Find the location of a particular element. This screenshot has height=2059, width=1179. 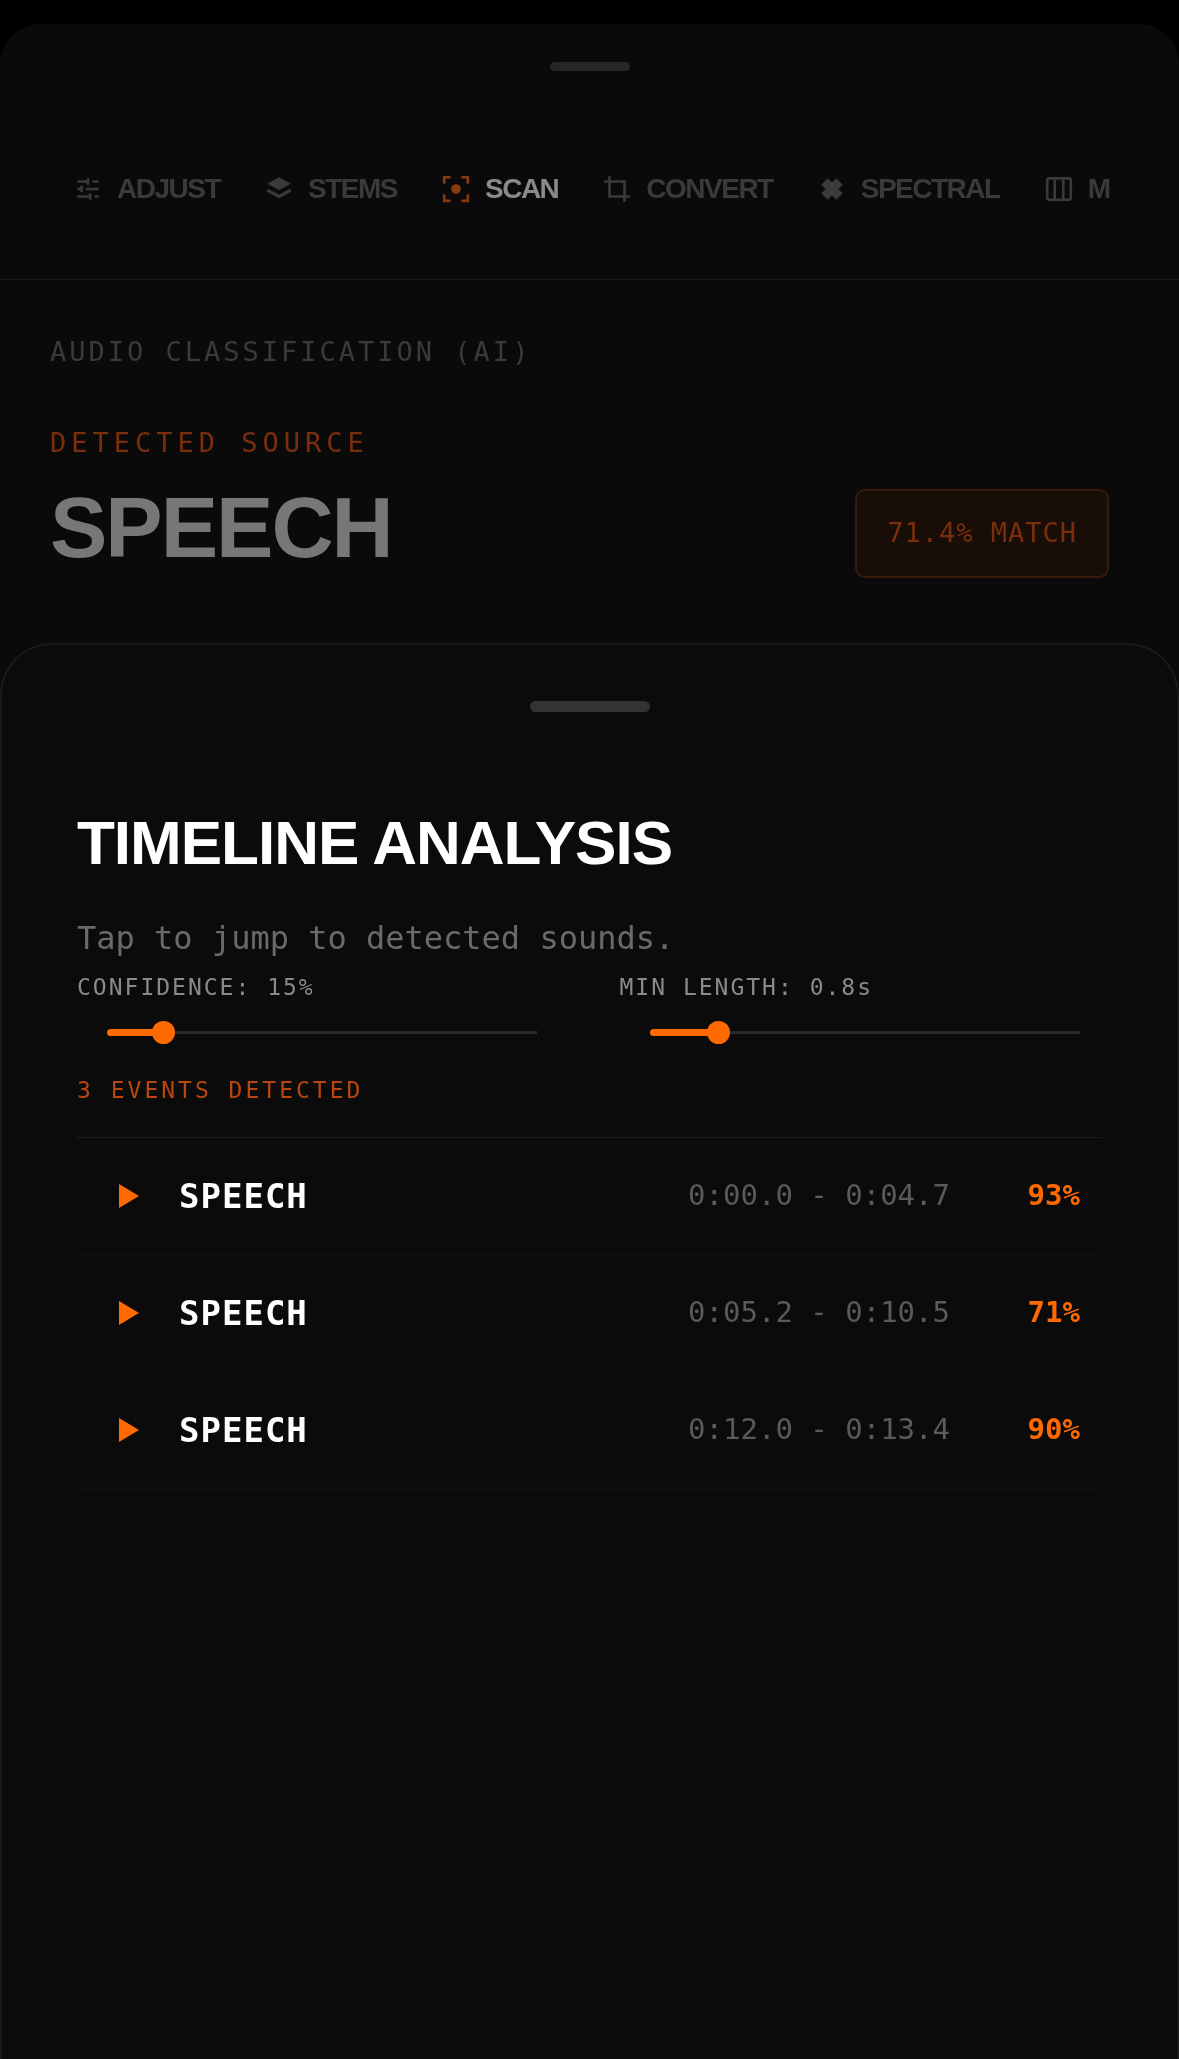

match-badge: 71.4% MATCH is located at coordinates (982, 533).